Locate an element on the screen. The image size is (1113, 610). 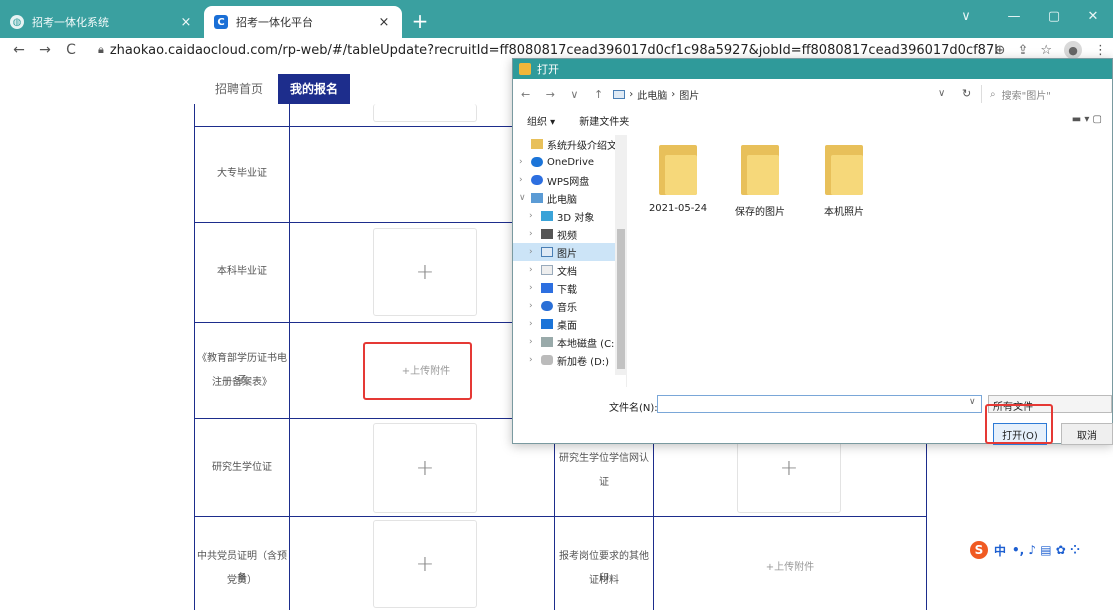
globe-icon: ◍ is located at coordinates (17, 22).